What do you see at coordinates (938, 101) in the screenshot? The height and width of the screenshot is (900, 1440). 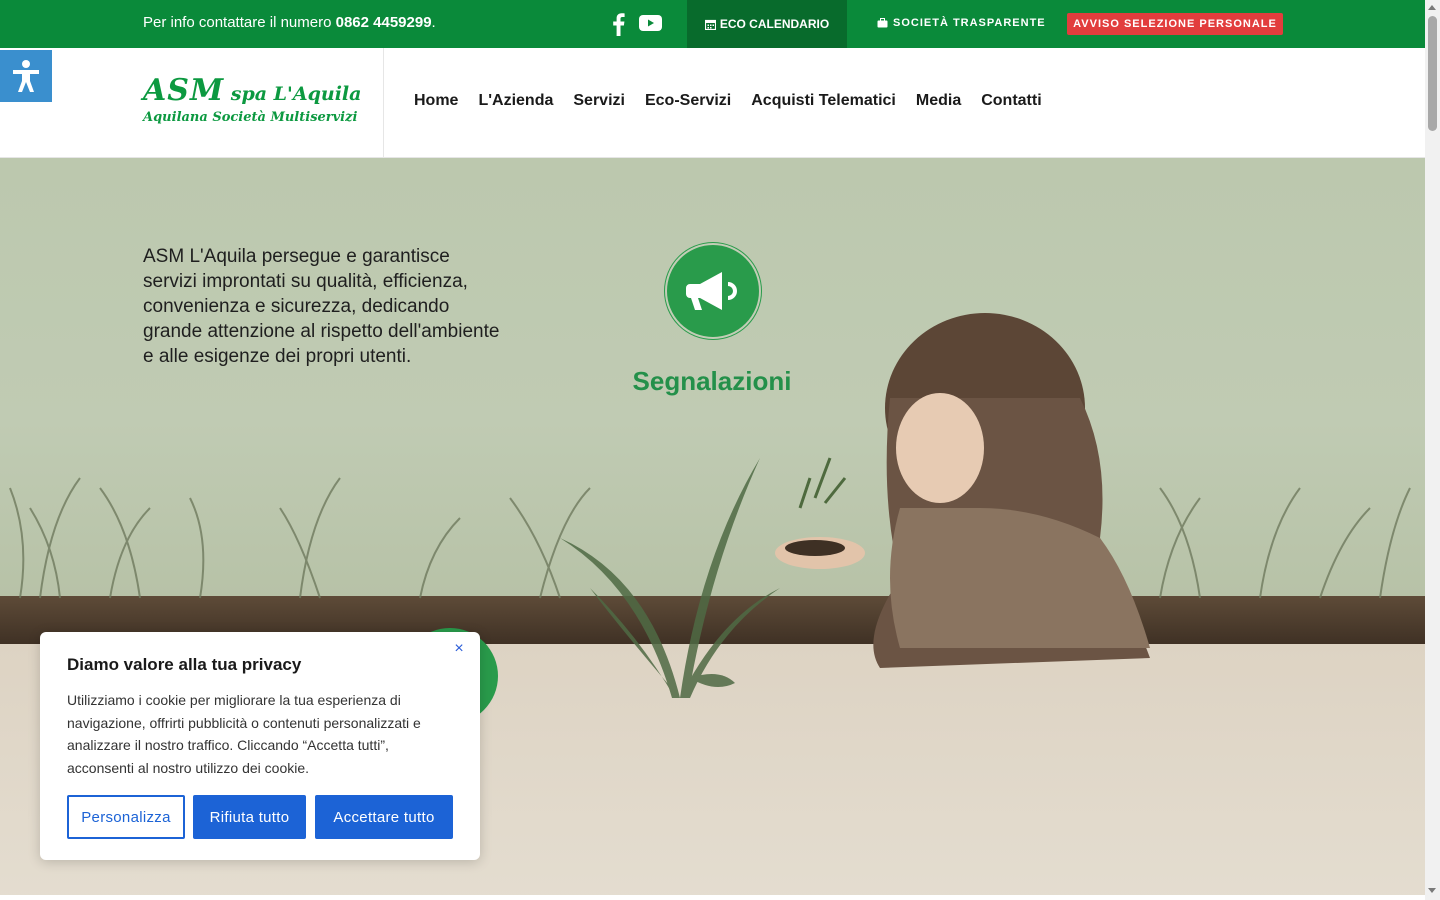 I see `nav-item-media: Media` at bounding box center [938, 101].